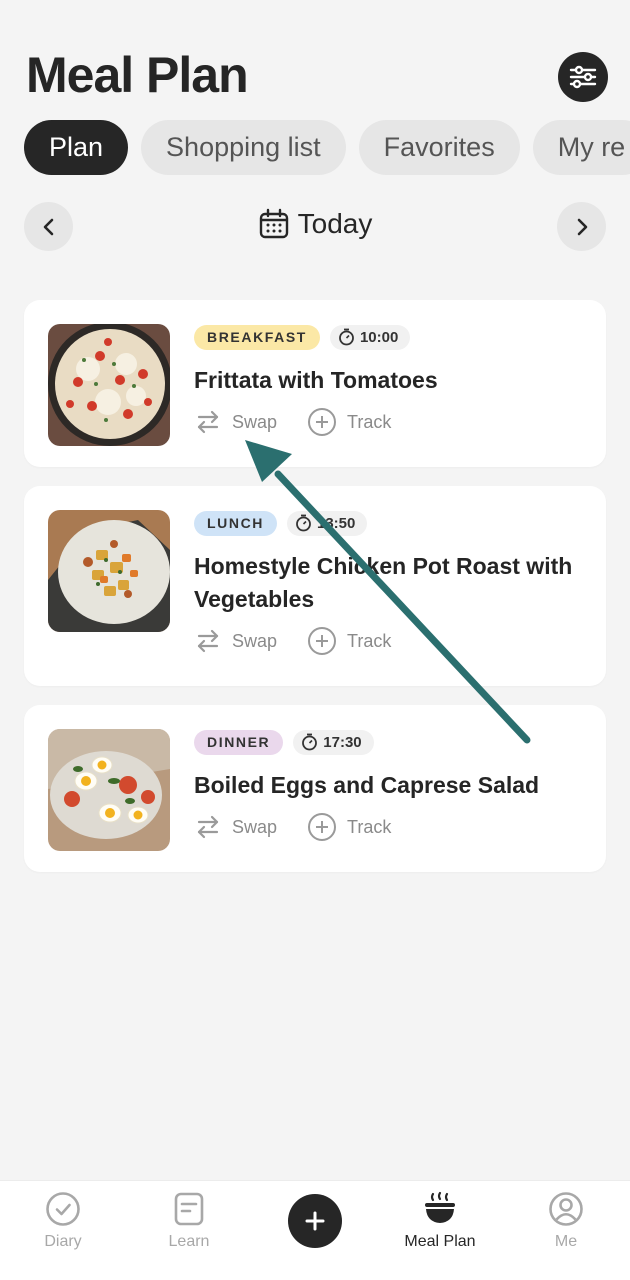 This screenshot has width=630, height=1280. Describe the element at coordinates (581, 147) in the screenshot. I see `tab-my-recipes: My re` at that location.